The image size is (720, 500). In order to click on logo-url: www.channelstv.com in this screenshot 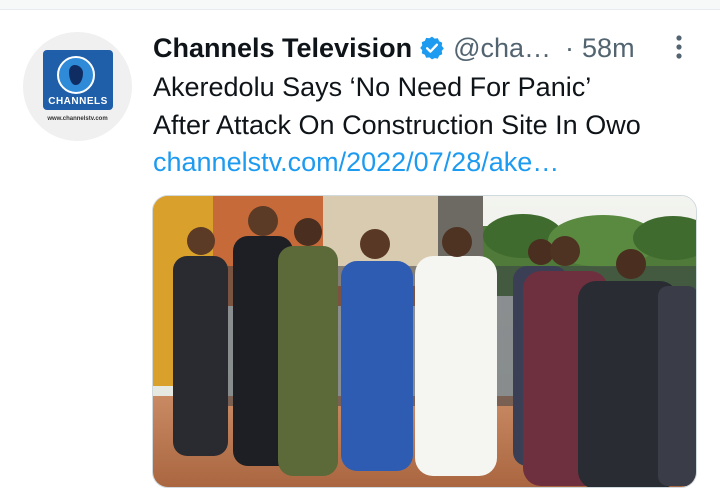, I will do `click(77, 119)`.